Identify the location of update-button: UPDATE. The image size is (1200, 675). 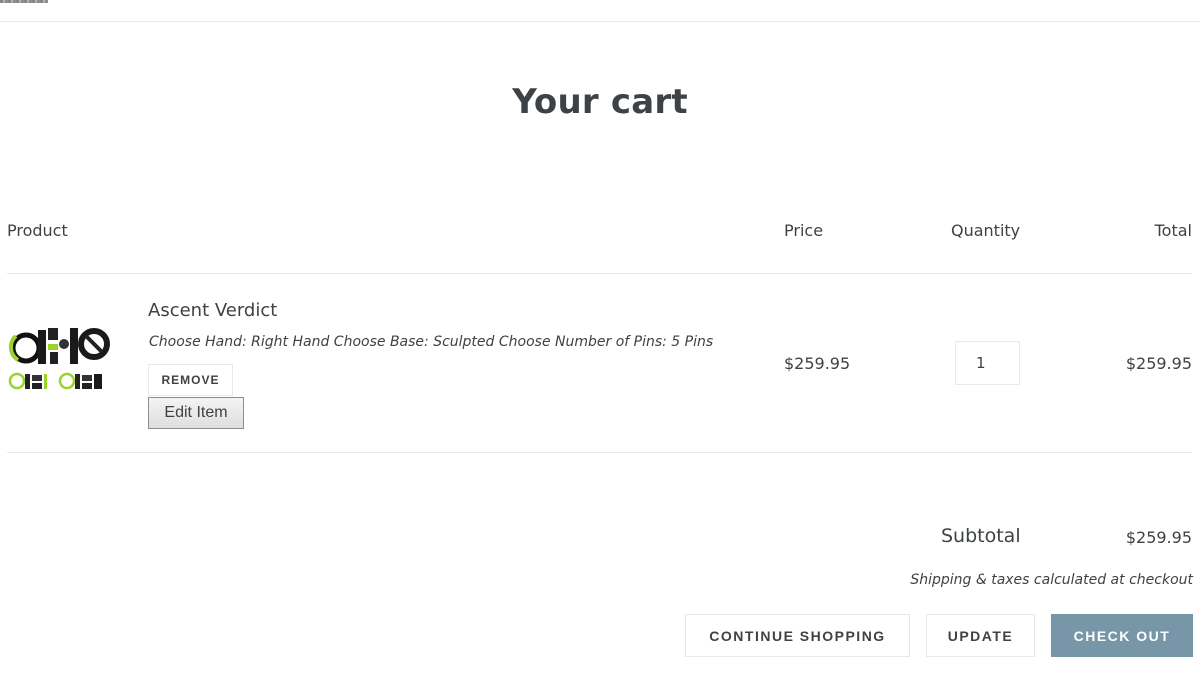
(980, 635).